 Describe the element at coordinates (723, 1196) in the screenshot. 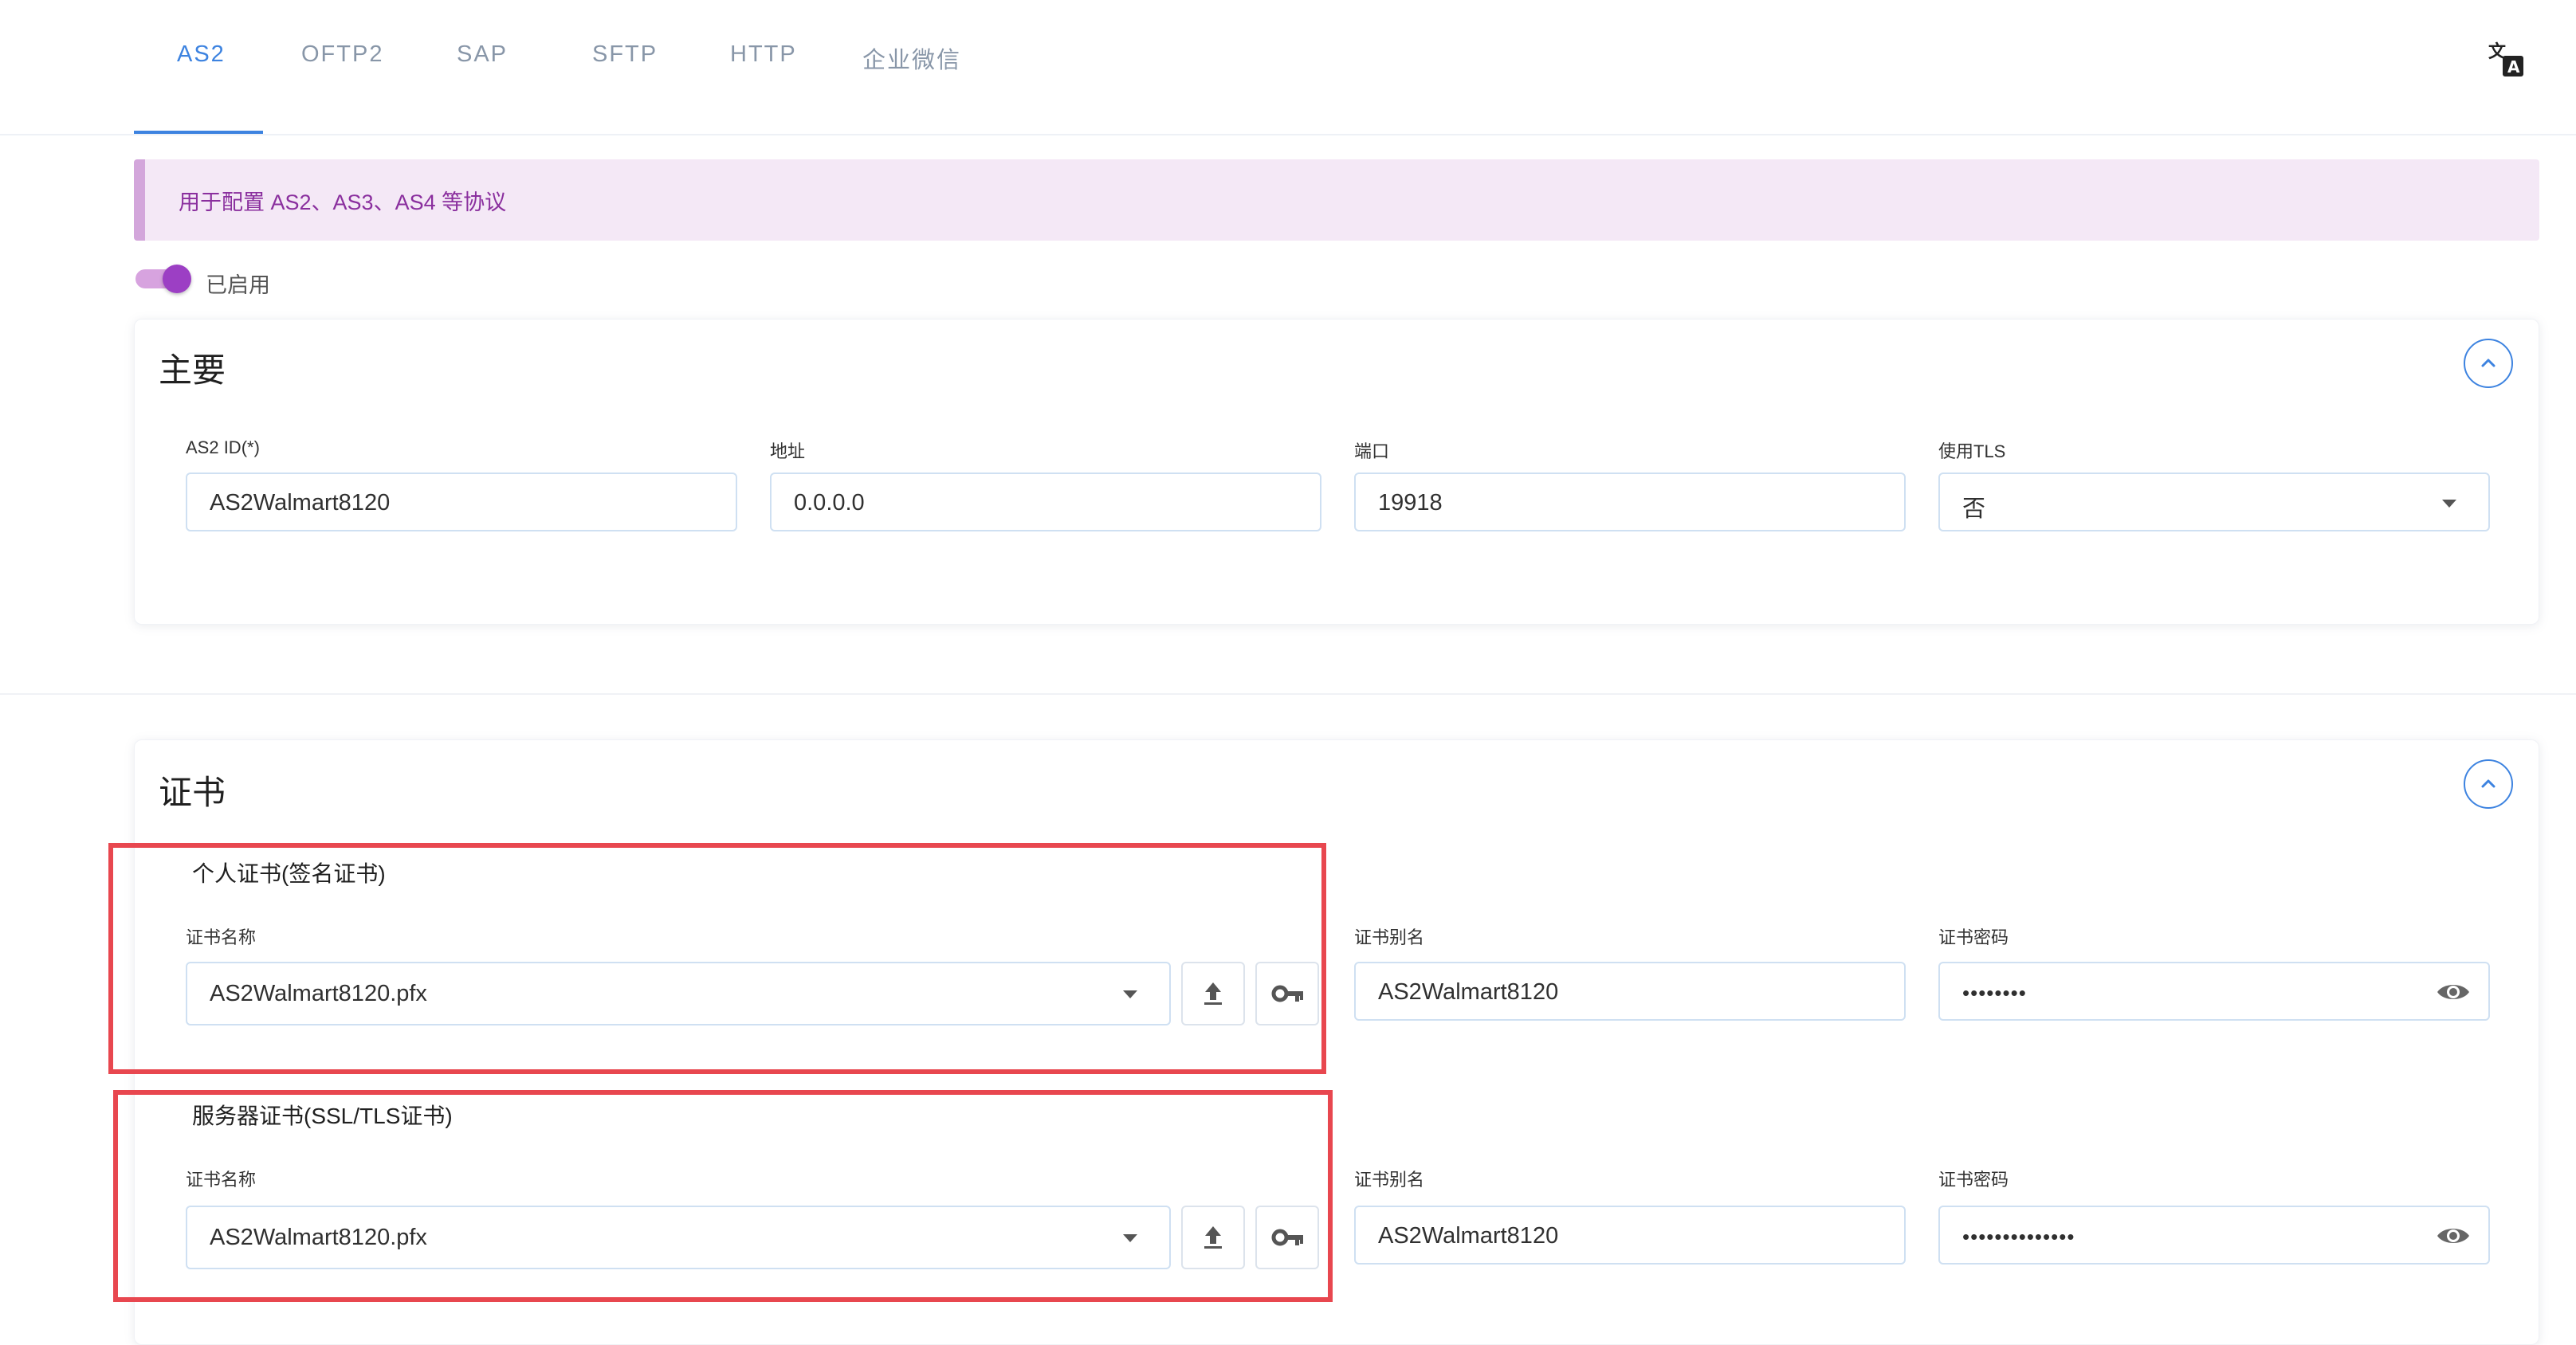

I see `highlight-box-server-cert` at that location.